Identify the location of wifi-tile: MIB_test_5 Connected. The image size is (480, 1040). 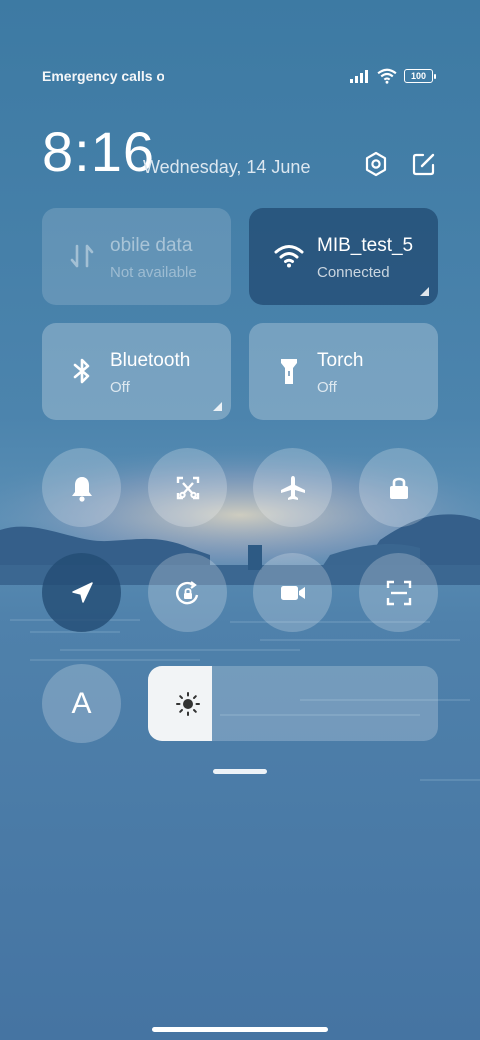
(343, 256).